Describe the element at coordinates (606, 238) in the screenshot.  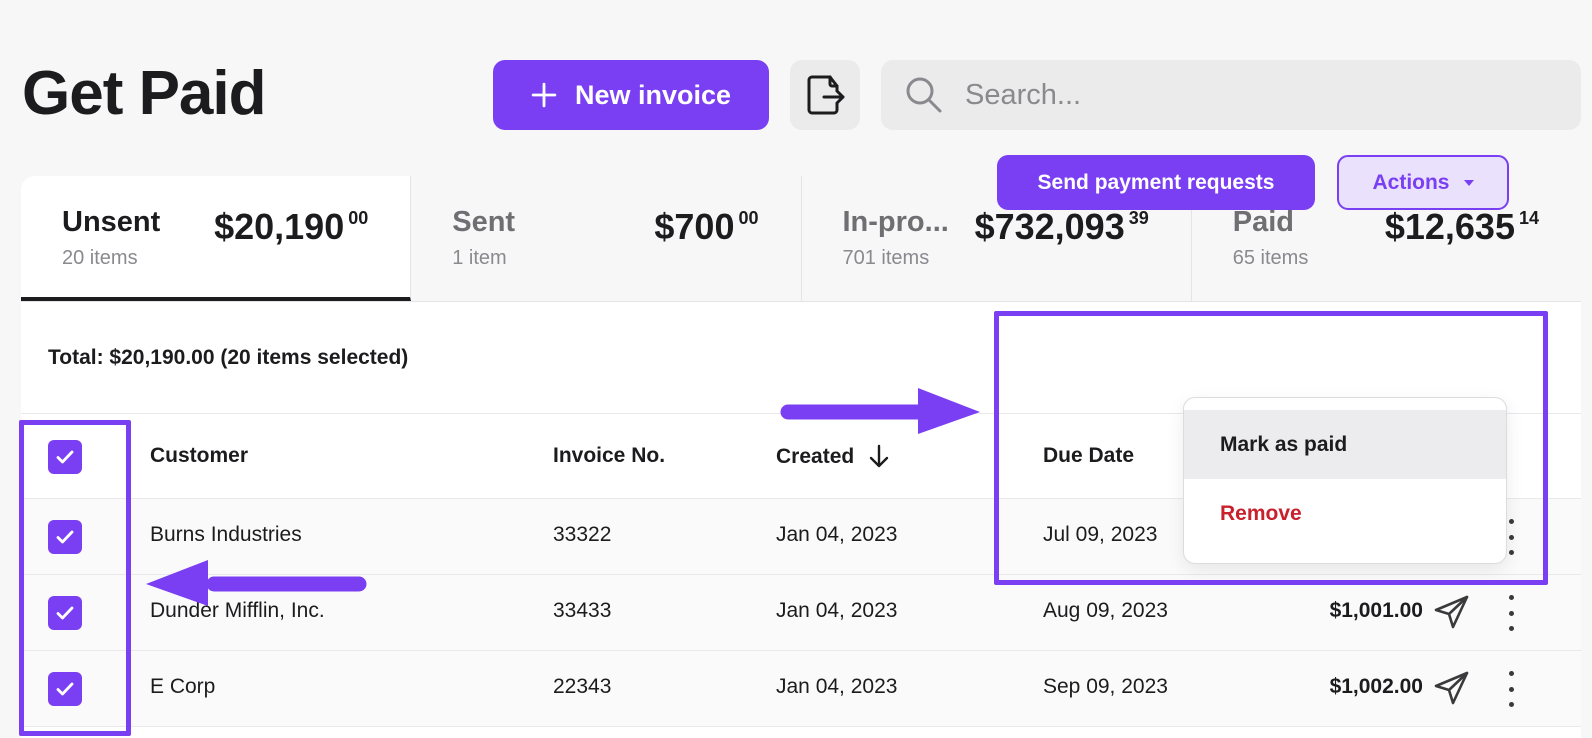
I see `tab-sent: Sent 1 item $700 00` at that location.